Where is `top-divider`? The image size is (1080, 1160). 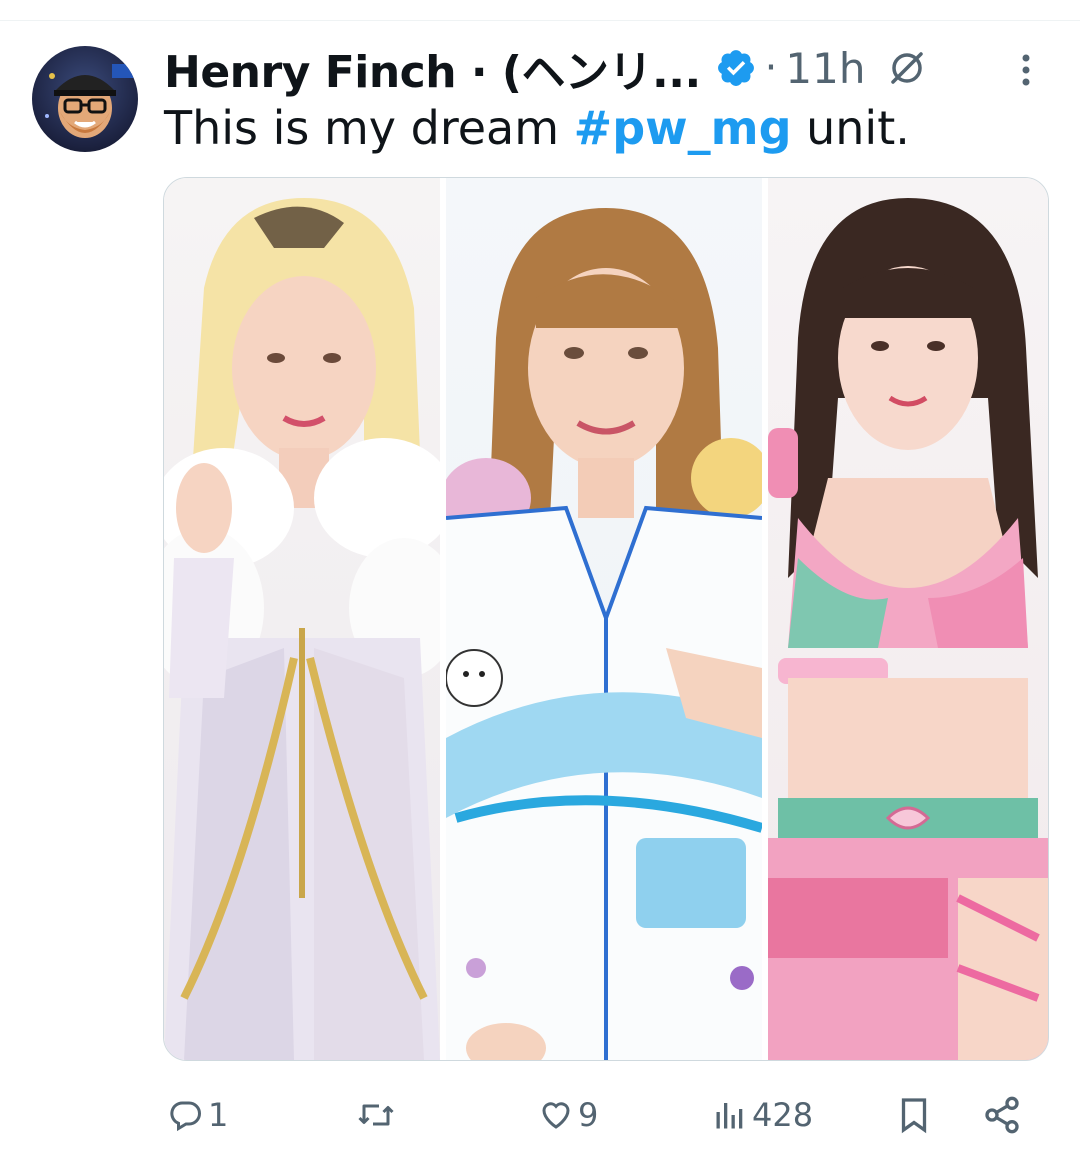 top-divider is located at coordinates (540, 20).